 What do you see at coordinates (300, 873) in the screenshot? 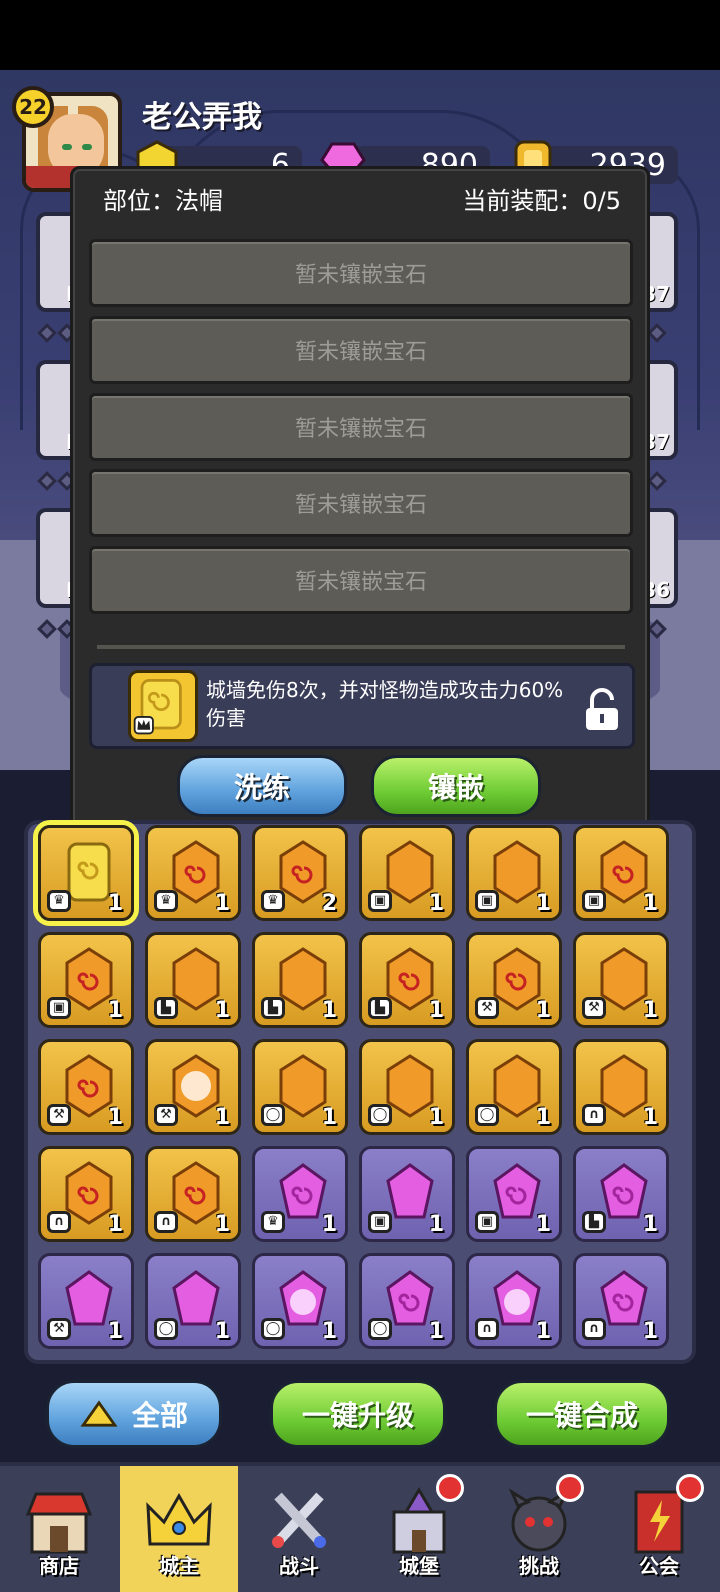
I see `gem-cell: ♛ 2` at bounding box center [300, 873].